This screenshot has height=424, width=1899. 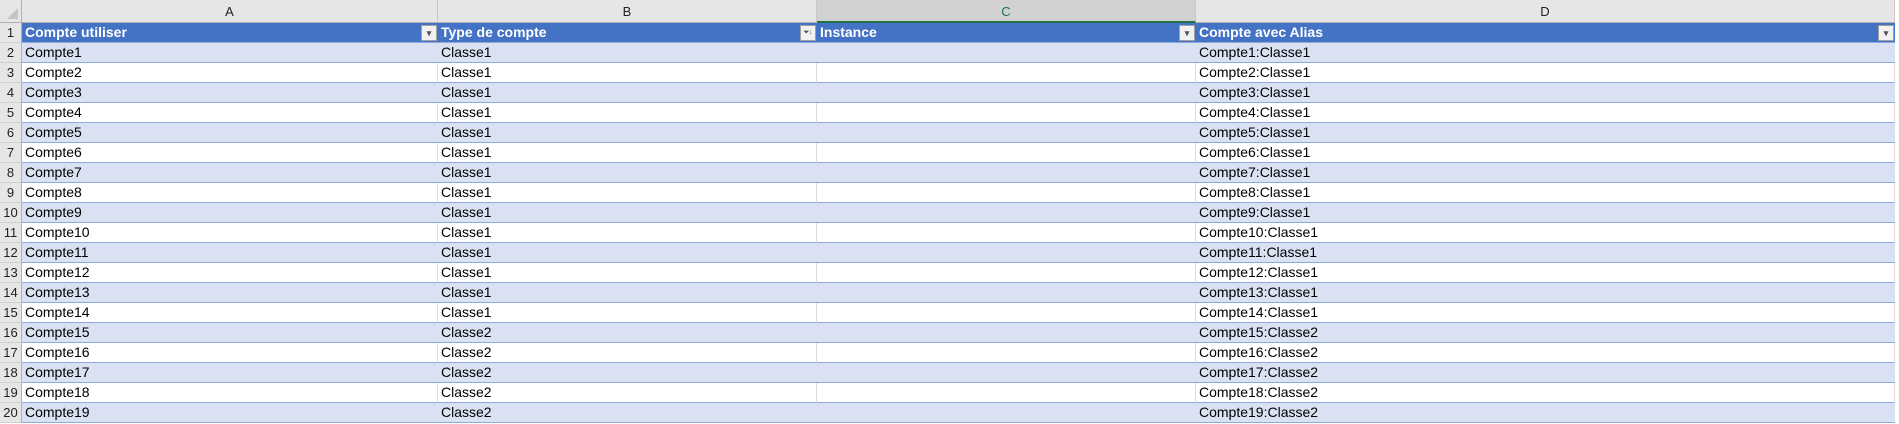 What do you see at coordinates (11, 333) in the screenshot?
I see `row-header: 16` at bounding box center [11, 333].